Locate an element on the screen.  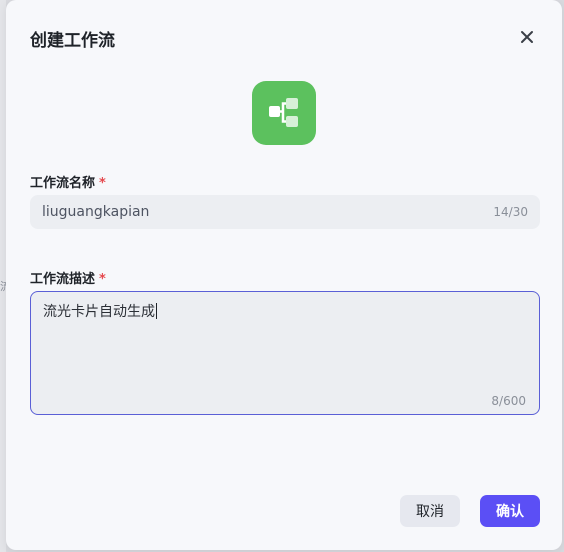
name-field-label: 工作流名称 * is located at coordinates (68, 181).